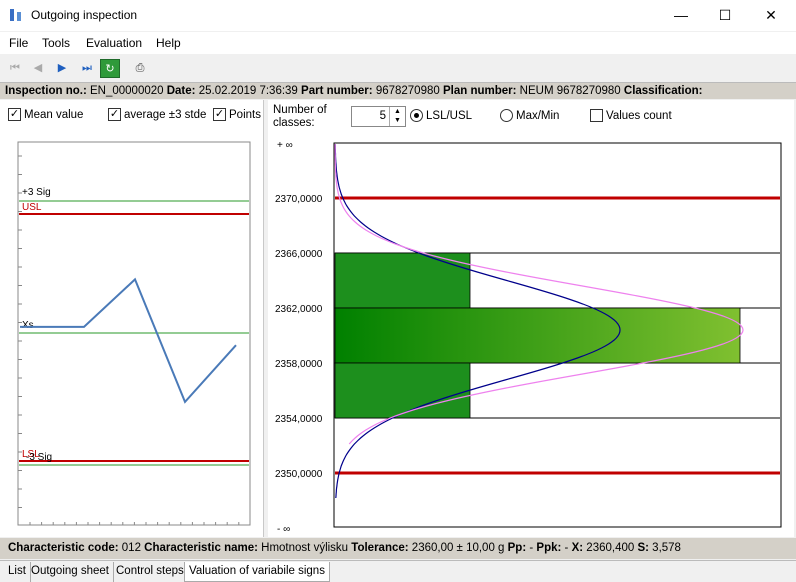 This screenshot has width=796, height=582. What do you see at coordinates (285, 145) in the screenshot?
I see `plus-infinity-label: + ∞` at bounding box center [285, 145].